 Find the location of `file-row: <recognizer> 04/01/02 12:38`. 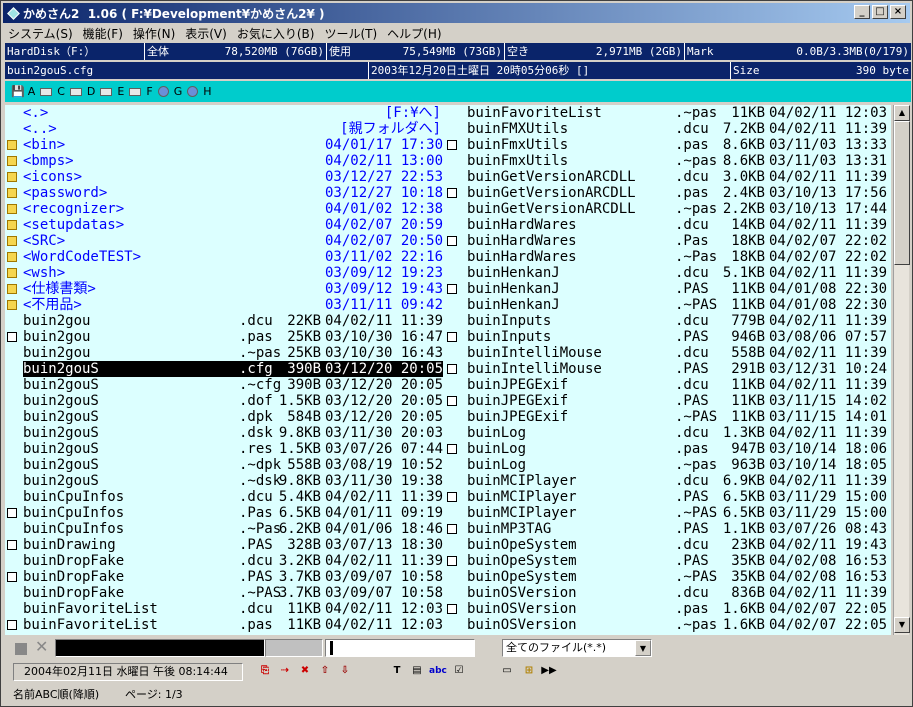

file-row: <recognizer> 04/01/02 12:38 is located at coordinates (225, 209).